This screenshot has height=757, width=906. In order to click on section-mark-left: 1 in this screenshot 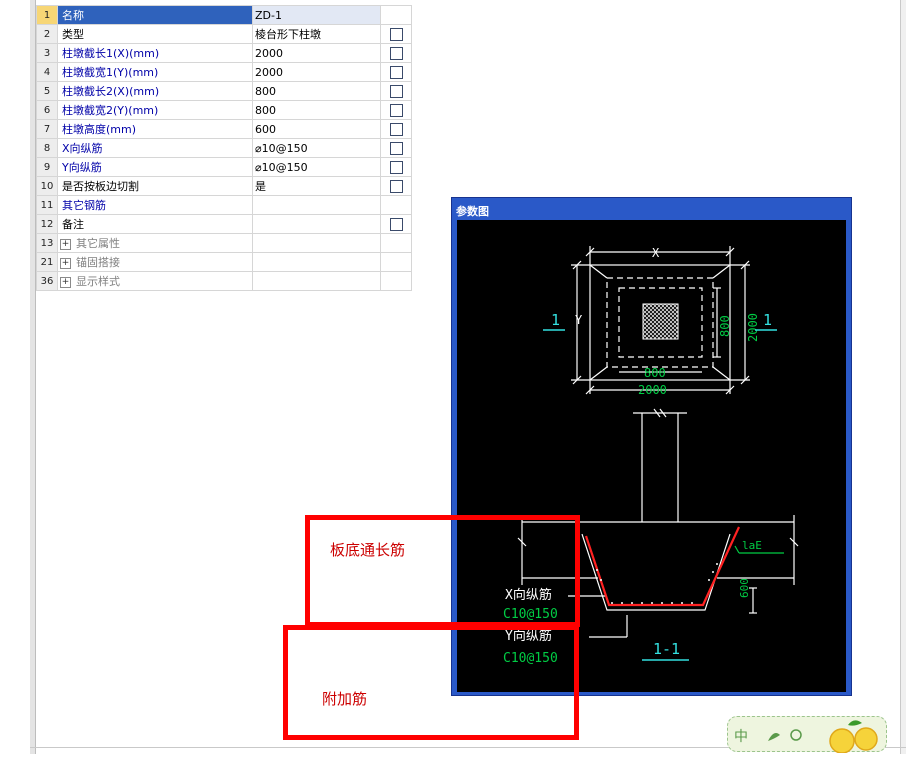, I will do `click(555, 320)`.